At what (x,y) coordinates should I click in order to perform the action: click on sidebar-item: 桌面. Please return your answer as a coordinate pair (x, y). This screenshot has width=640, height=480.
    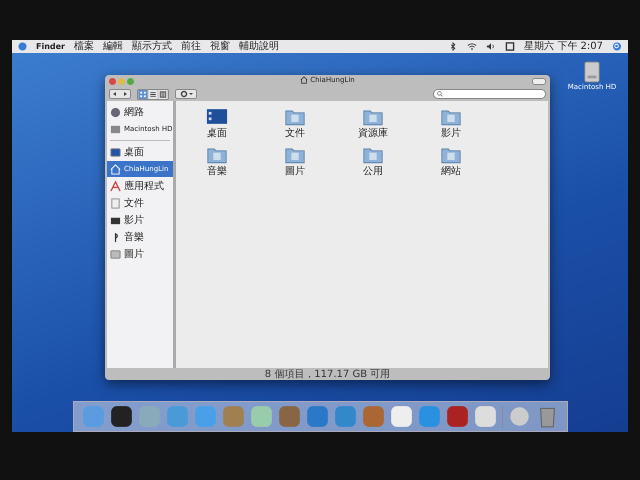
    Looking at the image, I should click on (140, 152).